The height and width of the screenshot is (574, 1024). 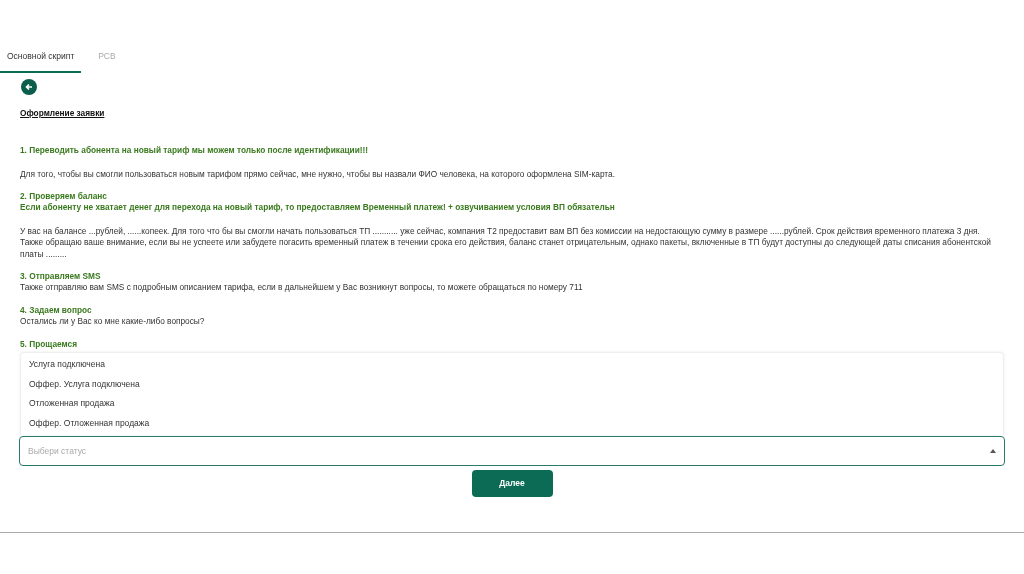 I want to click on section-title: Оформление заявки, so click(x=63, y=113).